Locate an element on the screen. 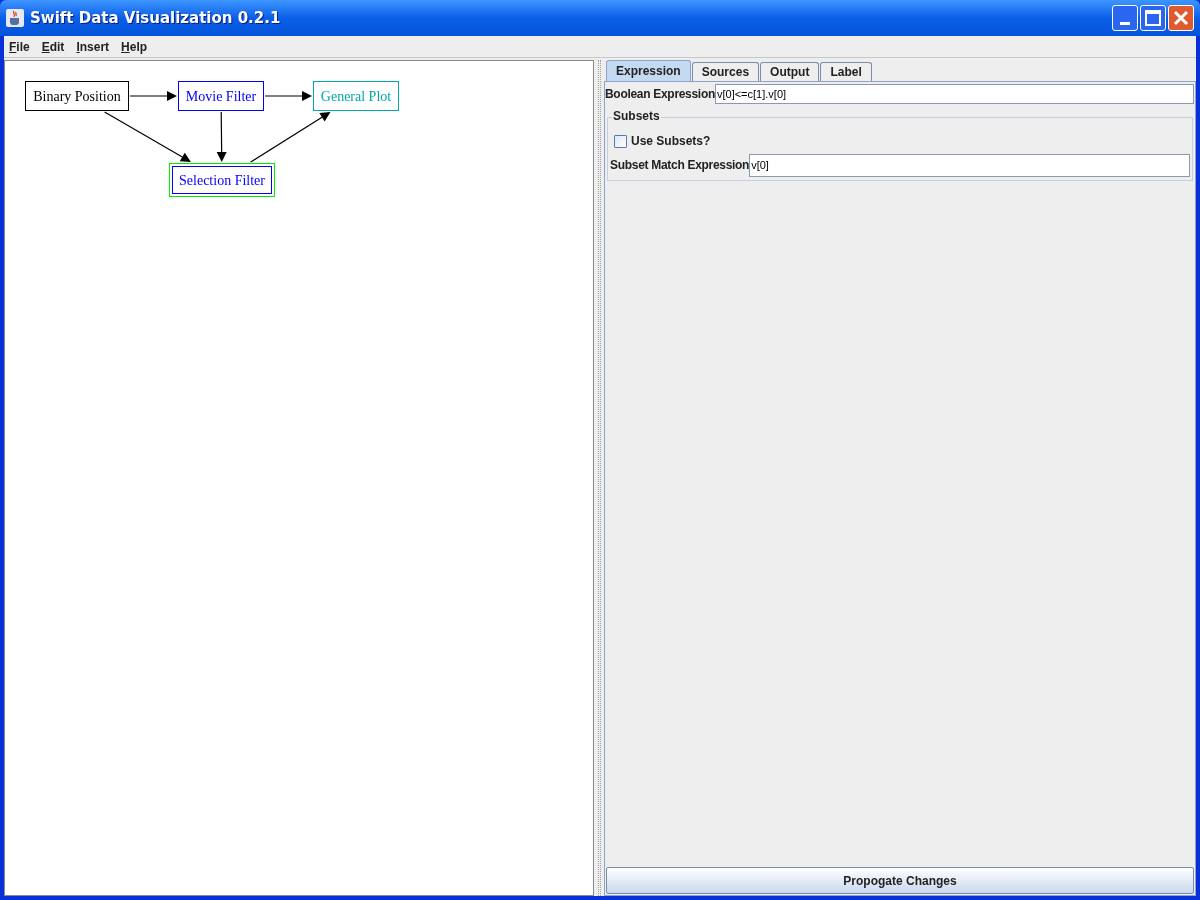 The image size is (1200, 900). menu-item: Help is located at coordinates (134, 46).